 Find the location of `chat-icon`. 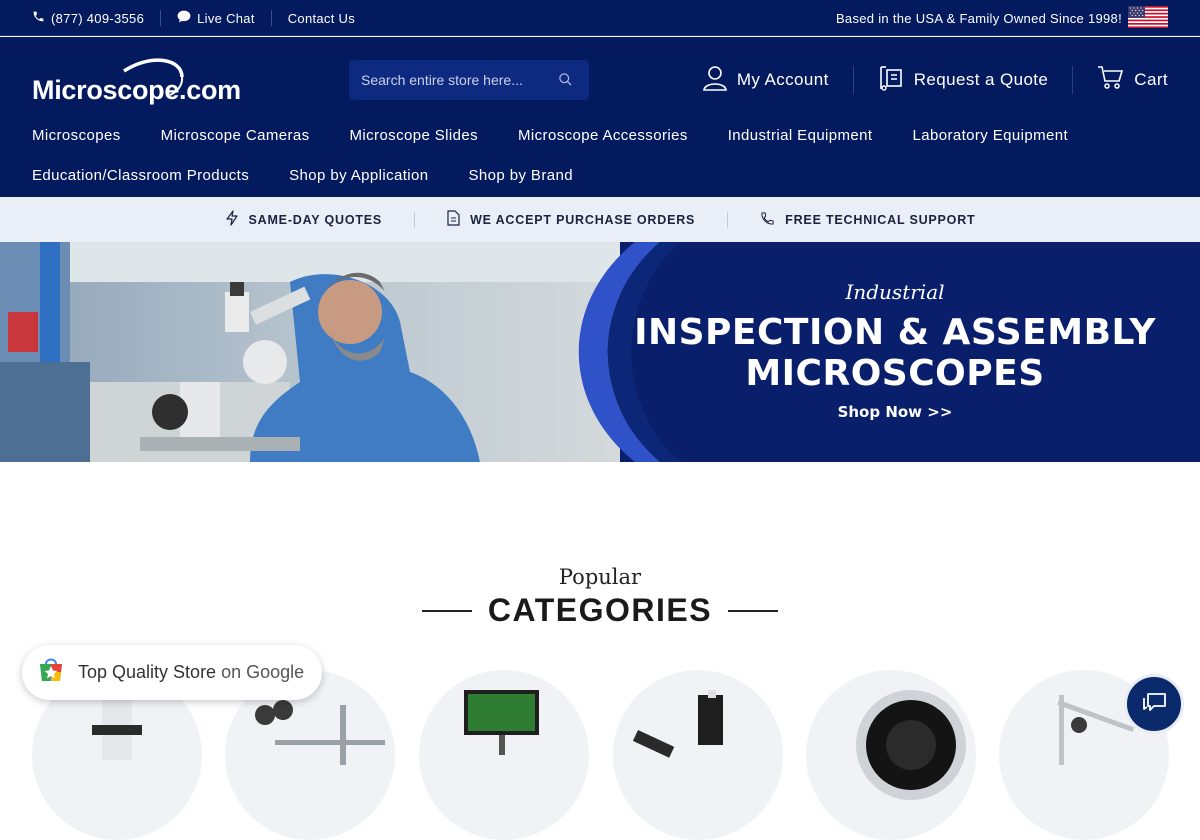

chat-icon is located at coordinates (1154, 704).